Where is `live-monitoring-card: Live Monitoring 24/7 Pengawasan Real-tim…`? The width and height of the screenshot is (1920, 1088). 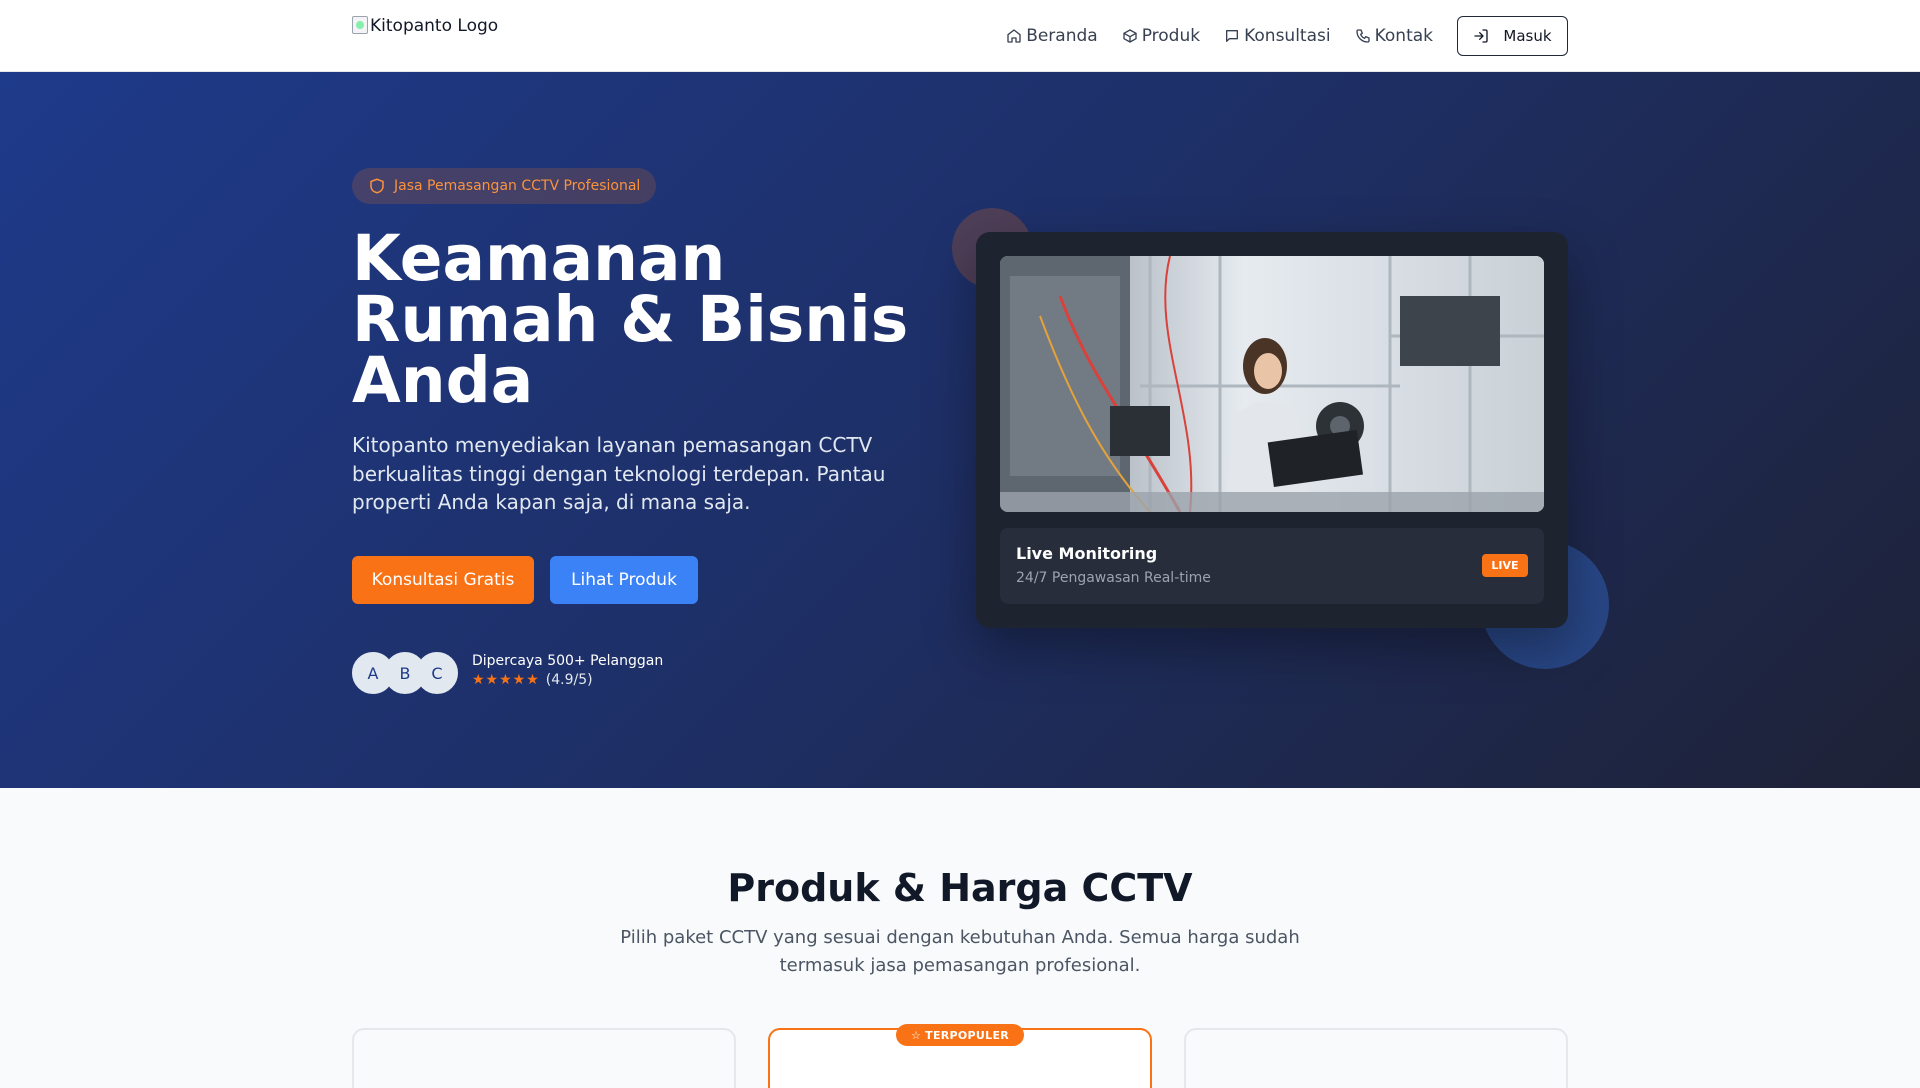 live-monitoring-card: Live Monitoring 24/7 Pengawasan Real-tim… is located at coordinates (1272, 430).